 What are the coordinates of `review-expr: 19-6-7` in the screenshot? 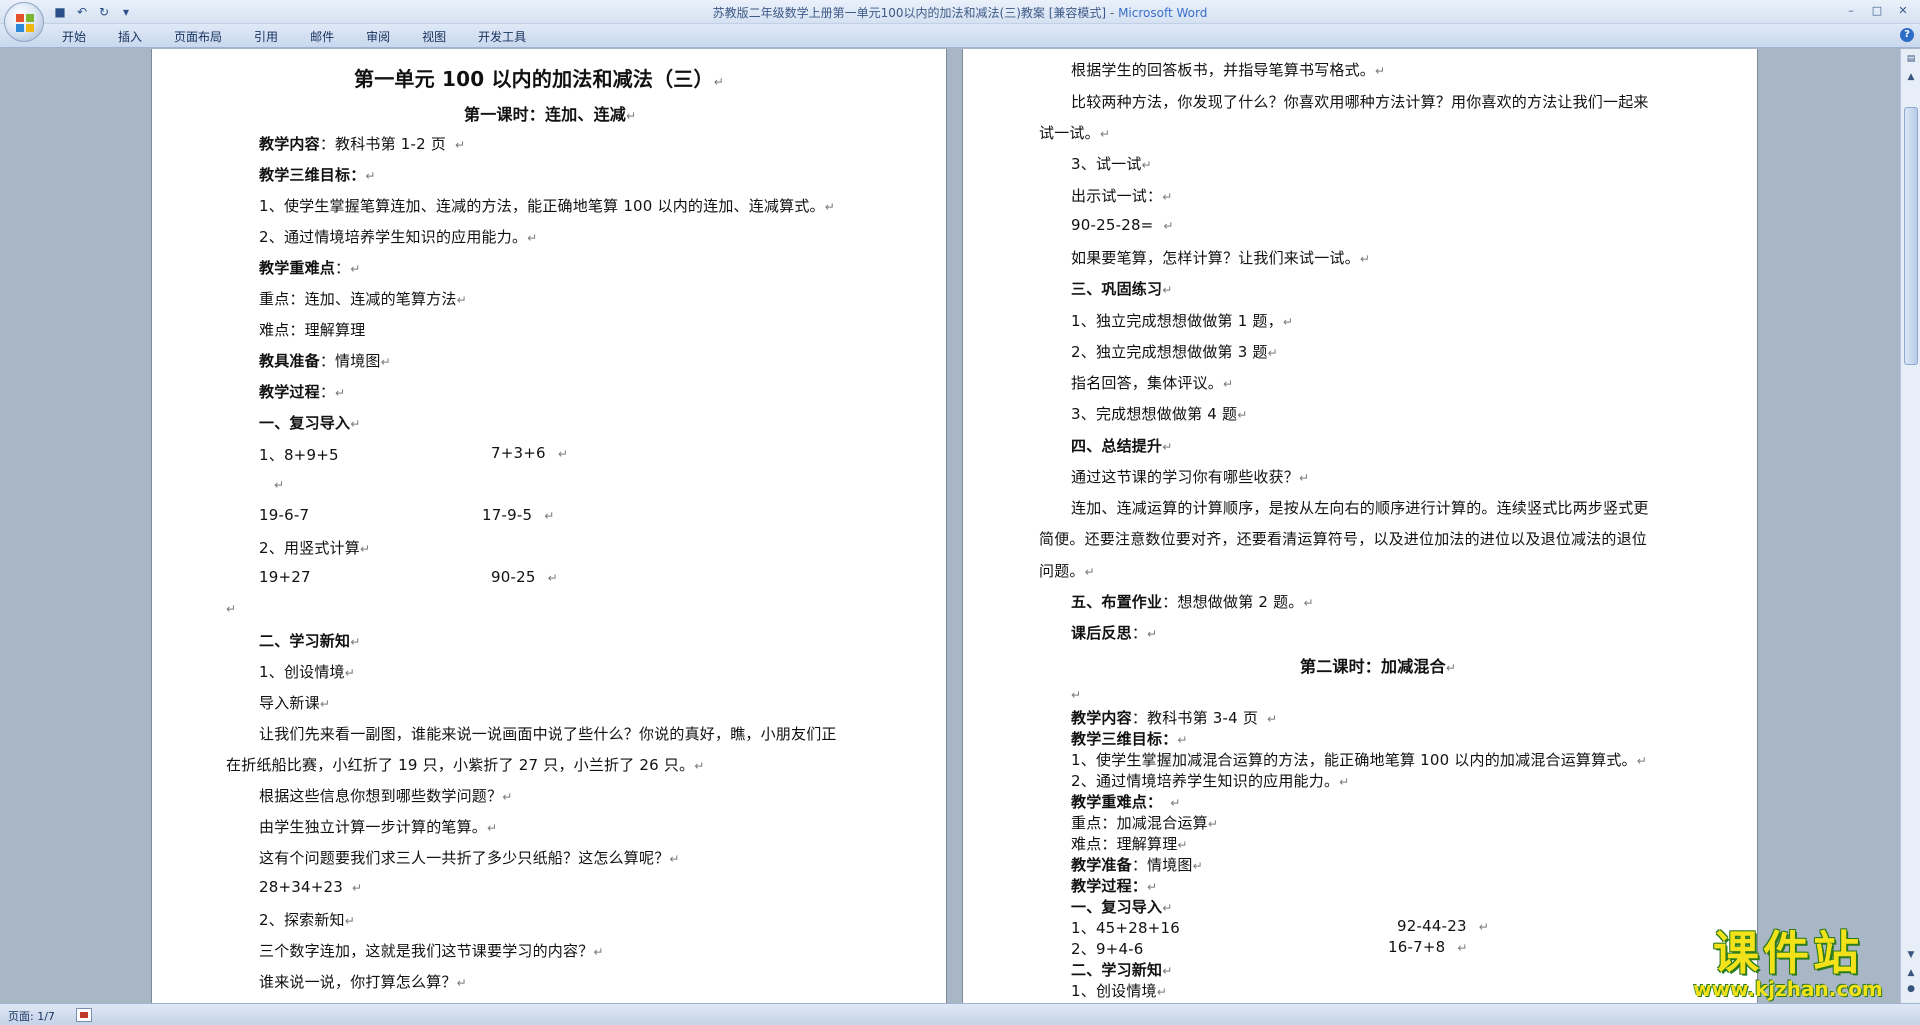 It's located at (284, 515).